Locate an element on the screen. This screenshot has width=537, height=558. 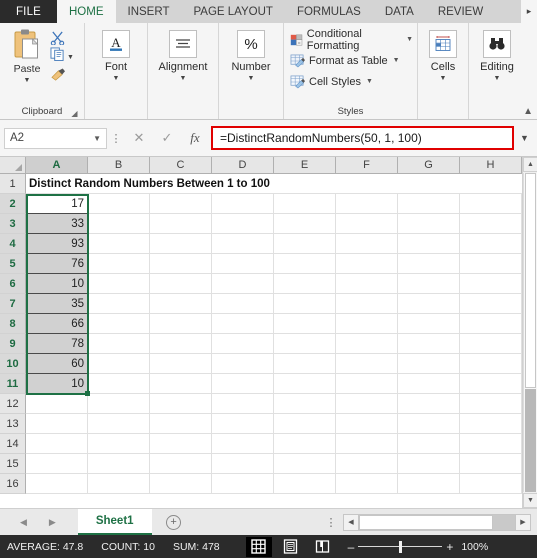
cell-d11 is located at coordinates (243, 384).